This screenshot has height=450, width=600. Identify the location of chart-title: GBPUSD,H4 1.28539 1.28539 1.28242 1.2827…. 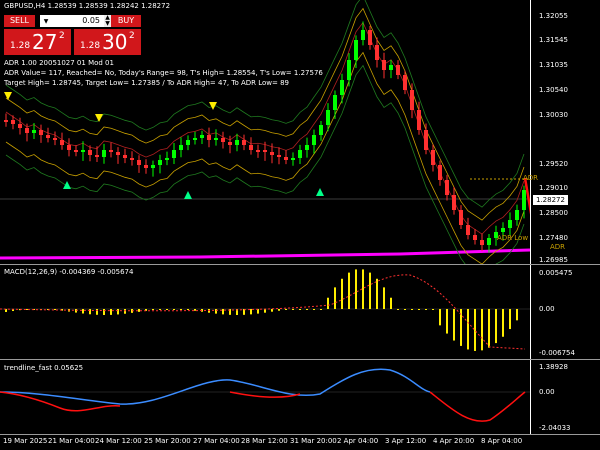
(87, 6).